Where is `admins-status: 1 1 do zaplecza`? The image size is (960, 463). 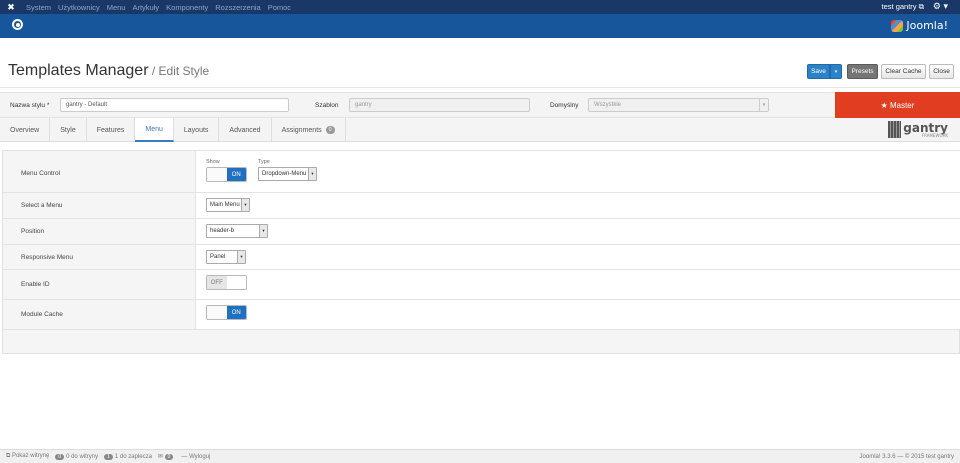 admins-status: 1 1 do zaplecza is located at coordinates (128, 456).